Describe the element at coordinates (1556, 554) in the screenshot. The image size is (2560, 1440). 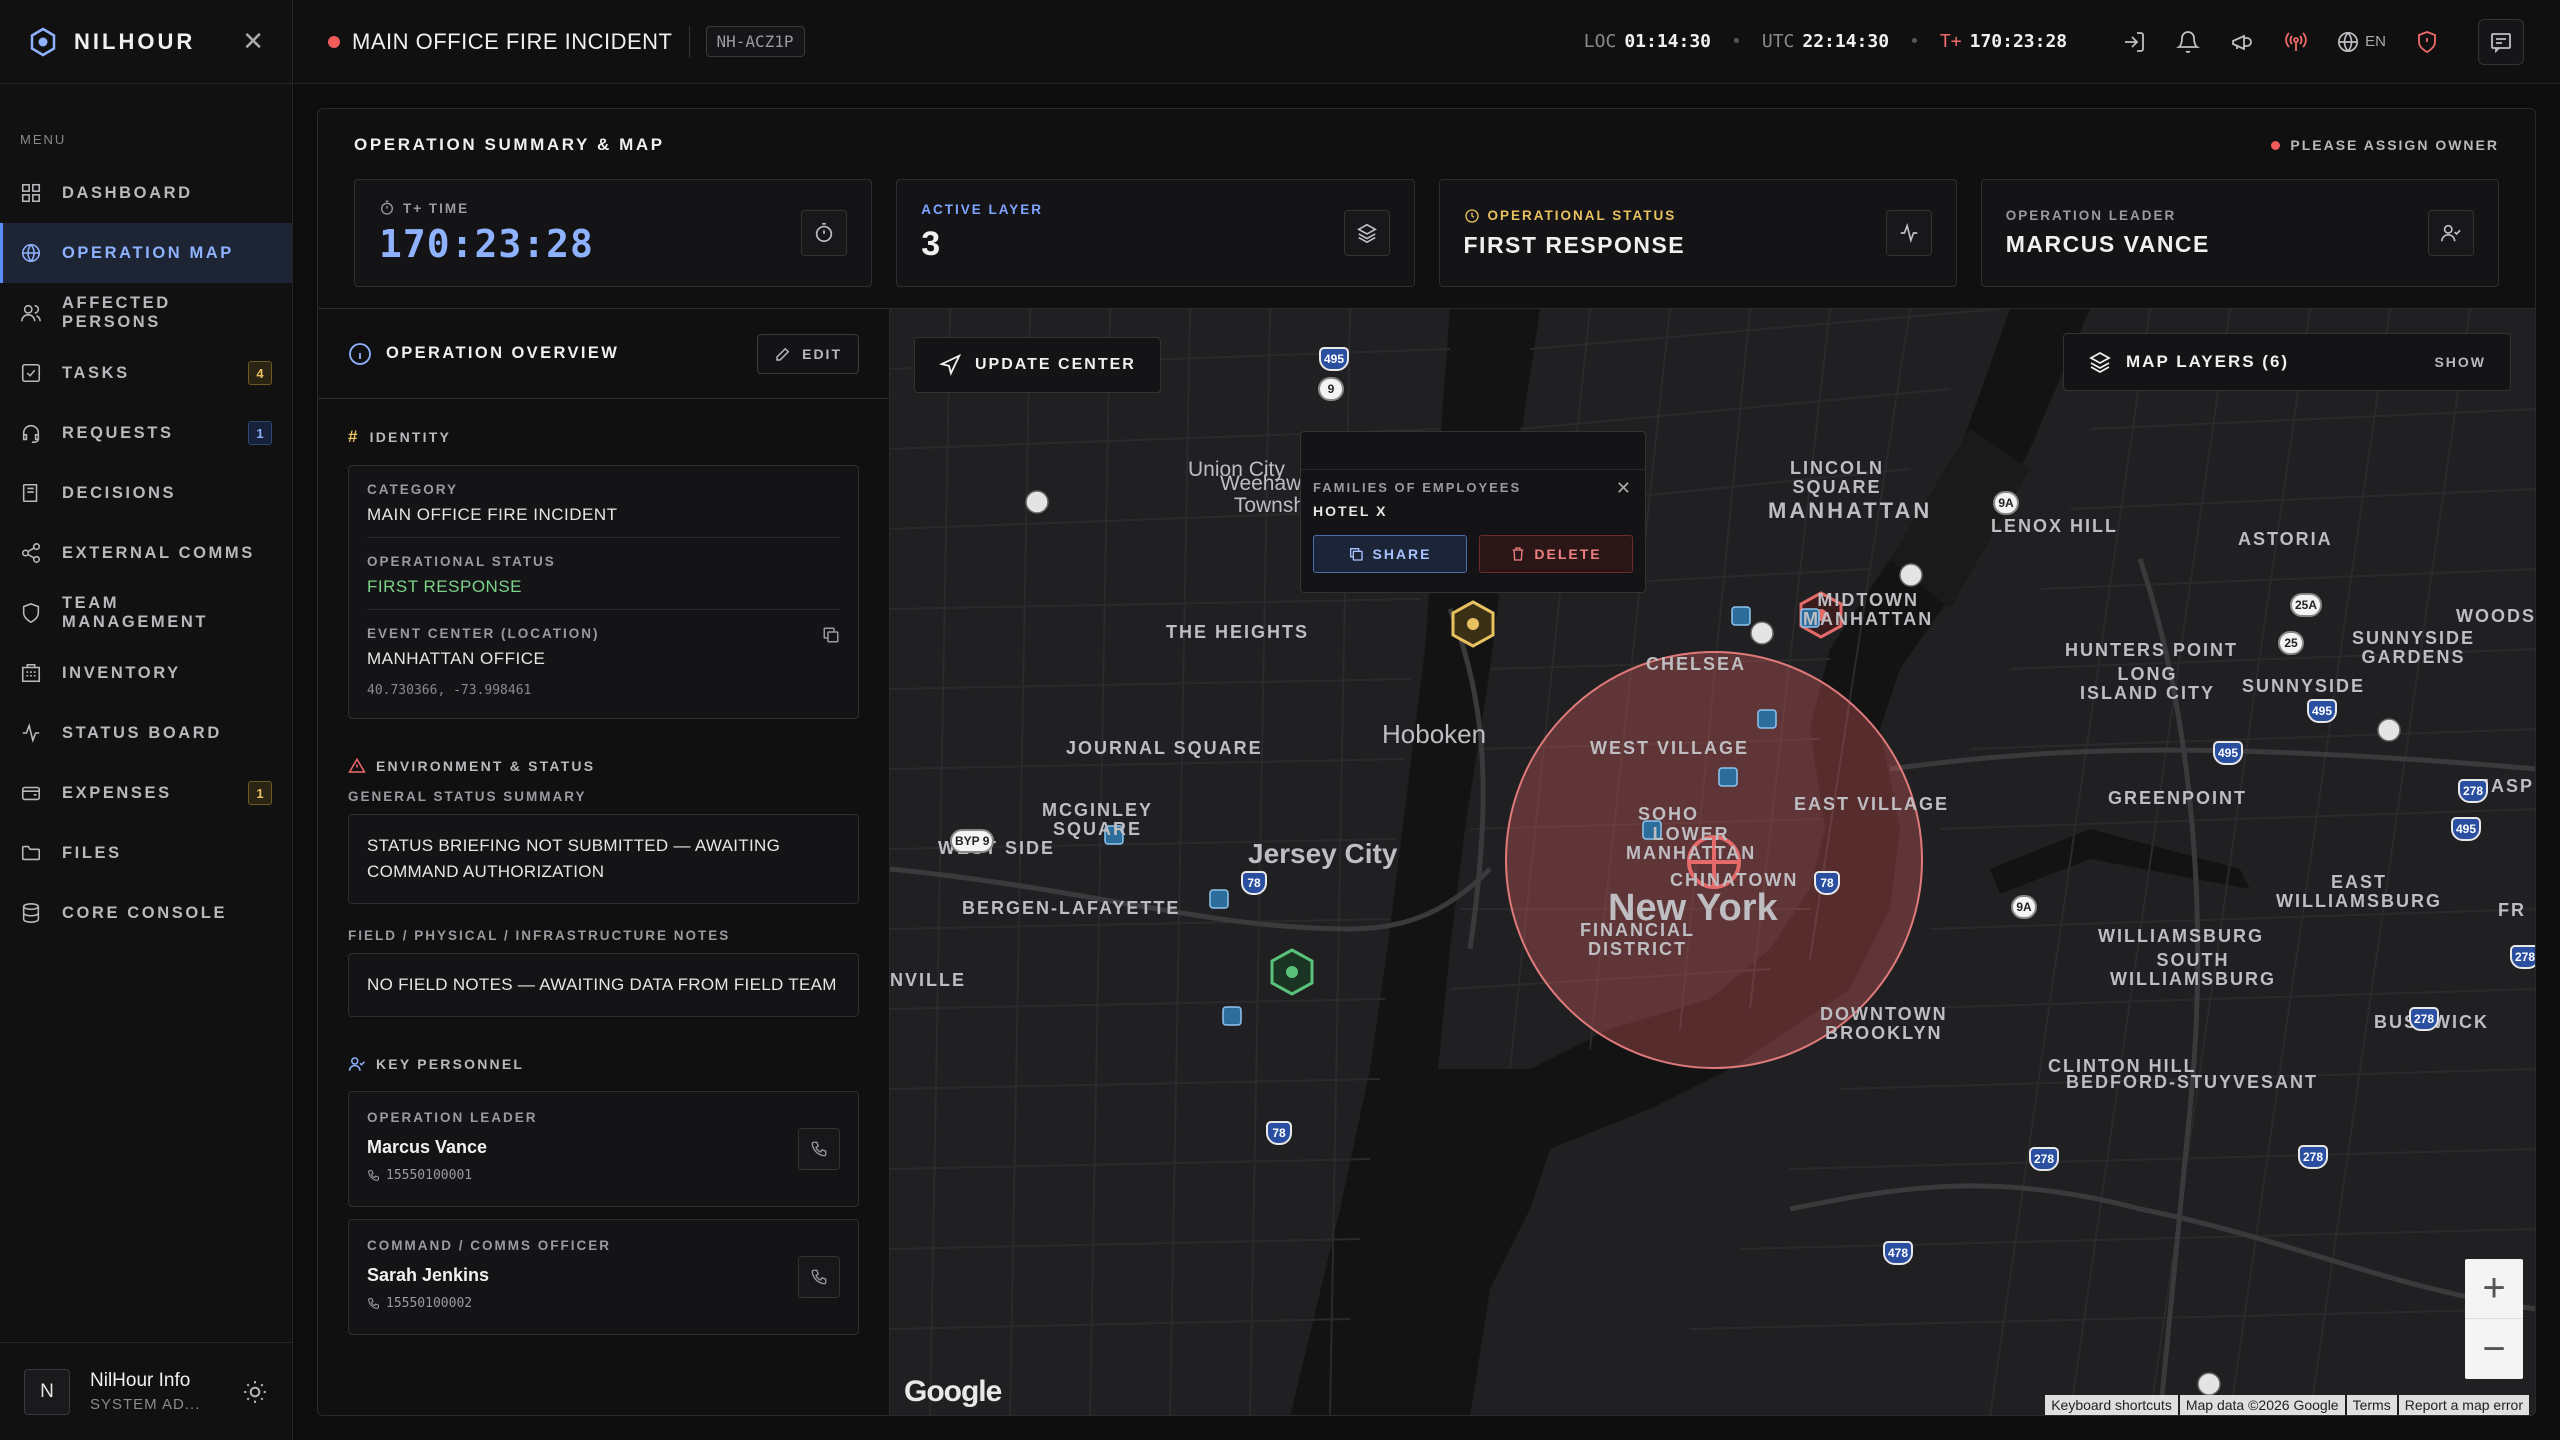
I see `delete-button: DELETE` at that location.